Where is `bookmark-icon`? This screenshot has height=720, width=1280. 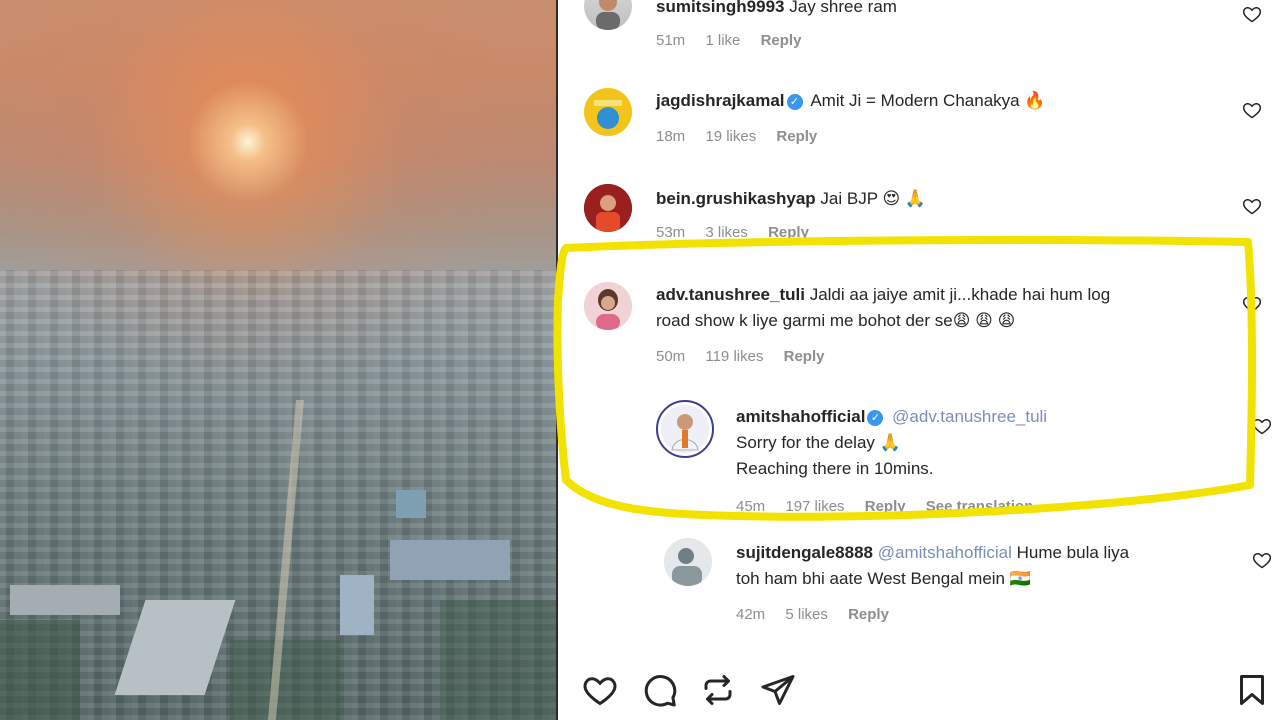 bookmark-icon is located at coordinates (1252, 690).